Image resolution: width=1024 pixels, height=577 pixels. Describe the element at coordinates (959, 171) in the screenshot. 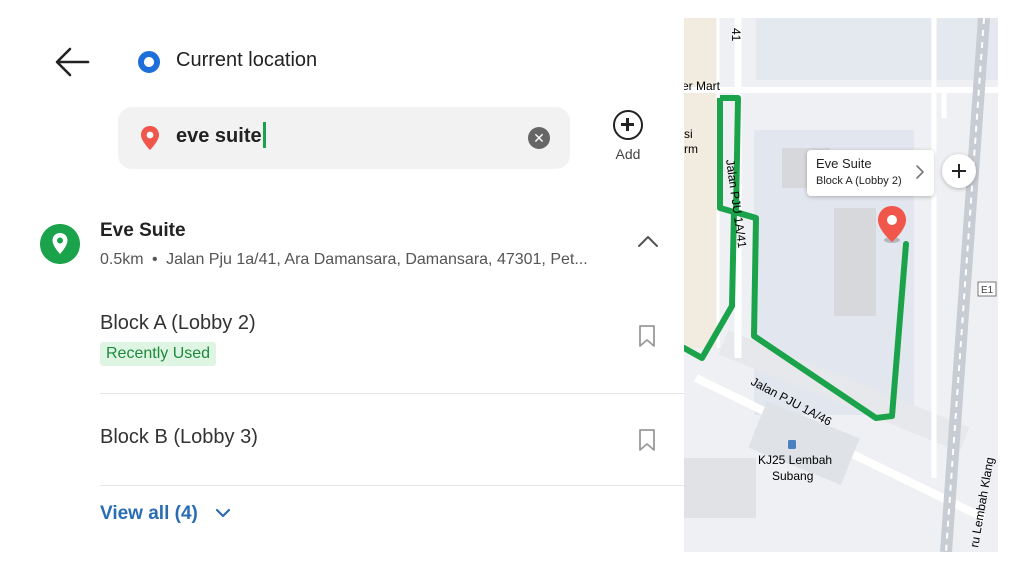

I see `map-add-icon` at that location.